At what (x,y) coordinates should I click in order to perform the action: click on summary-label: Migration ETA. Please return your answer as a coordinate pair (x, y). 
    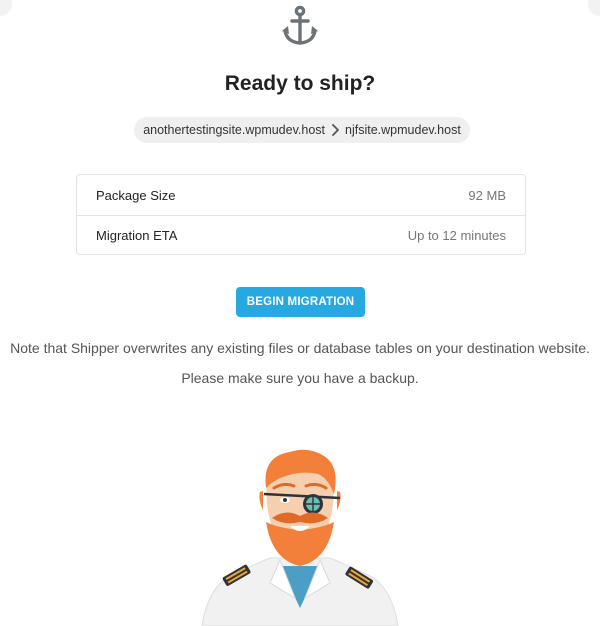
    Looking at the image, I should click on (137, 235).